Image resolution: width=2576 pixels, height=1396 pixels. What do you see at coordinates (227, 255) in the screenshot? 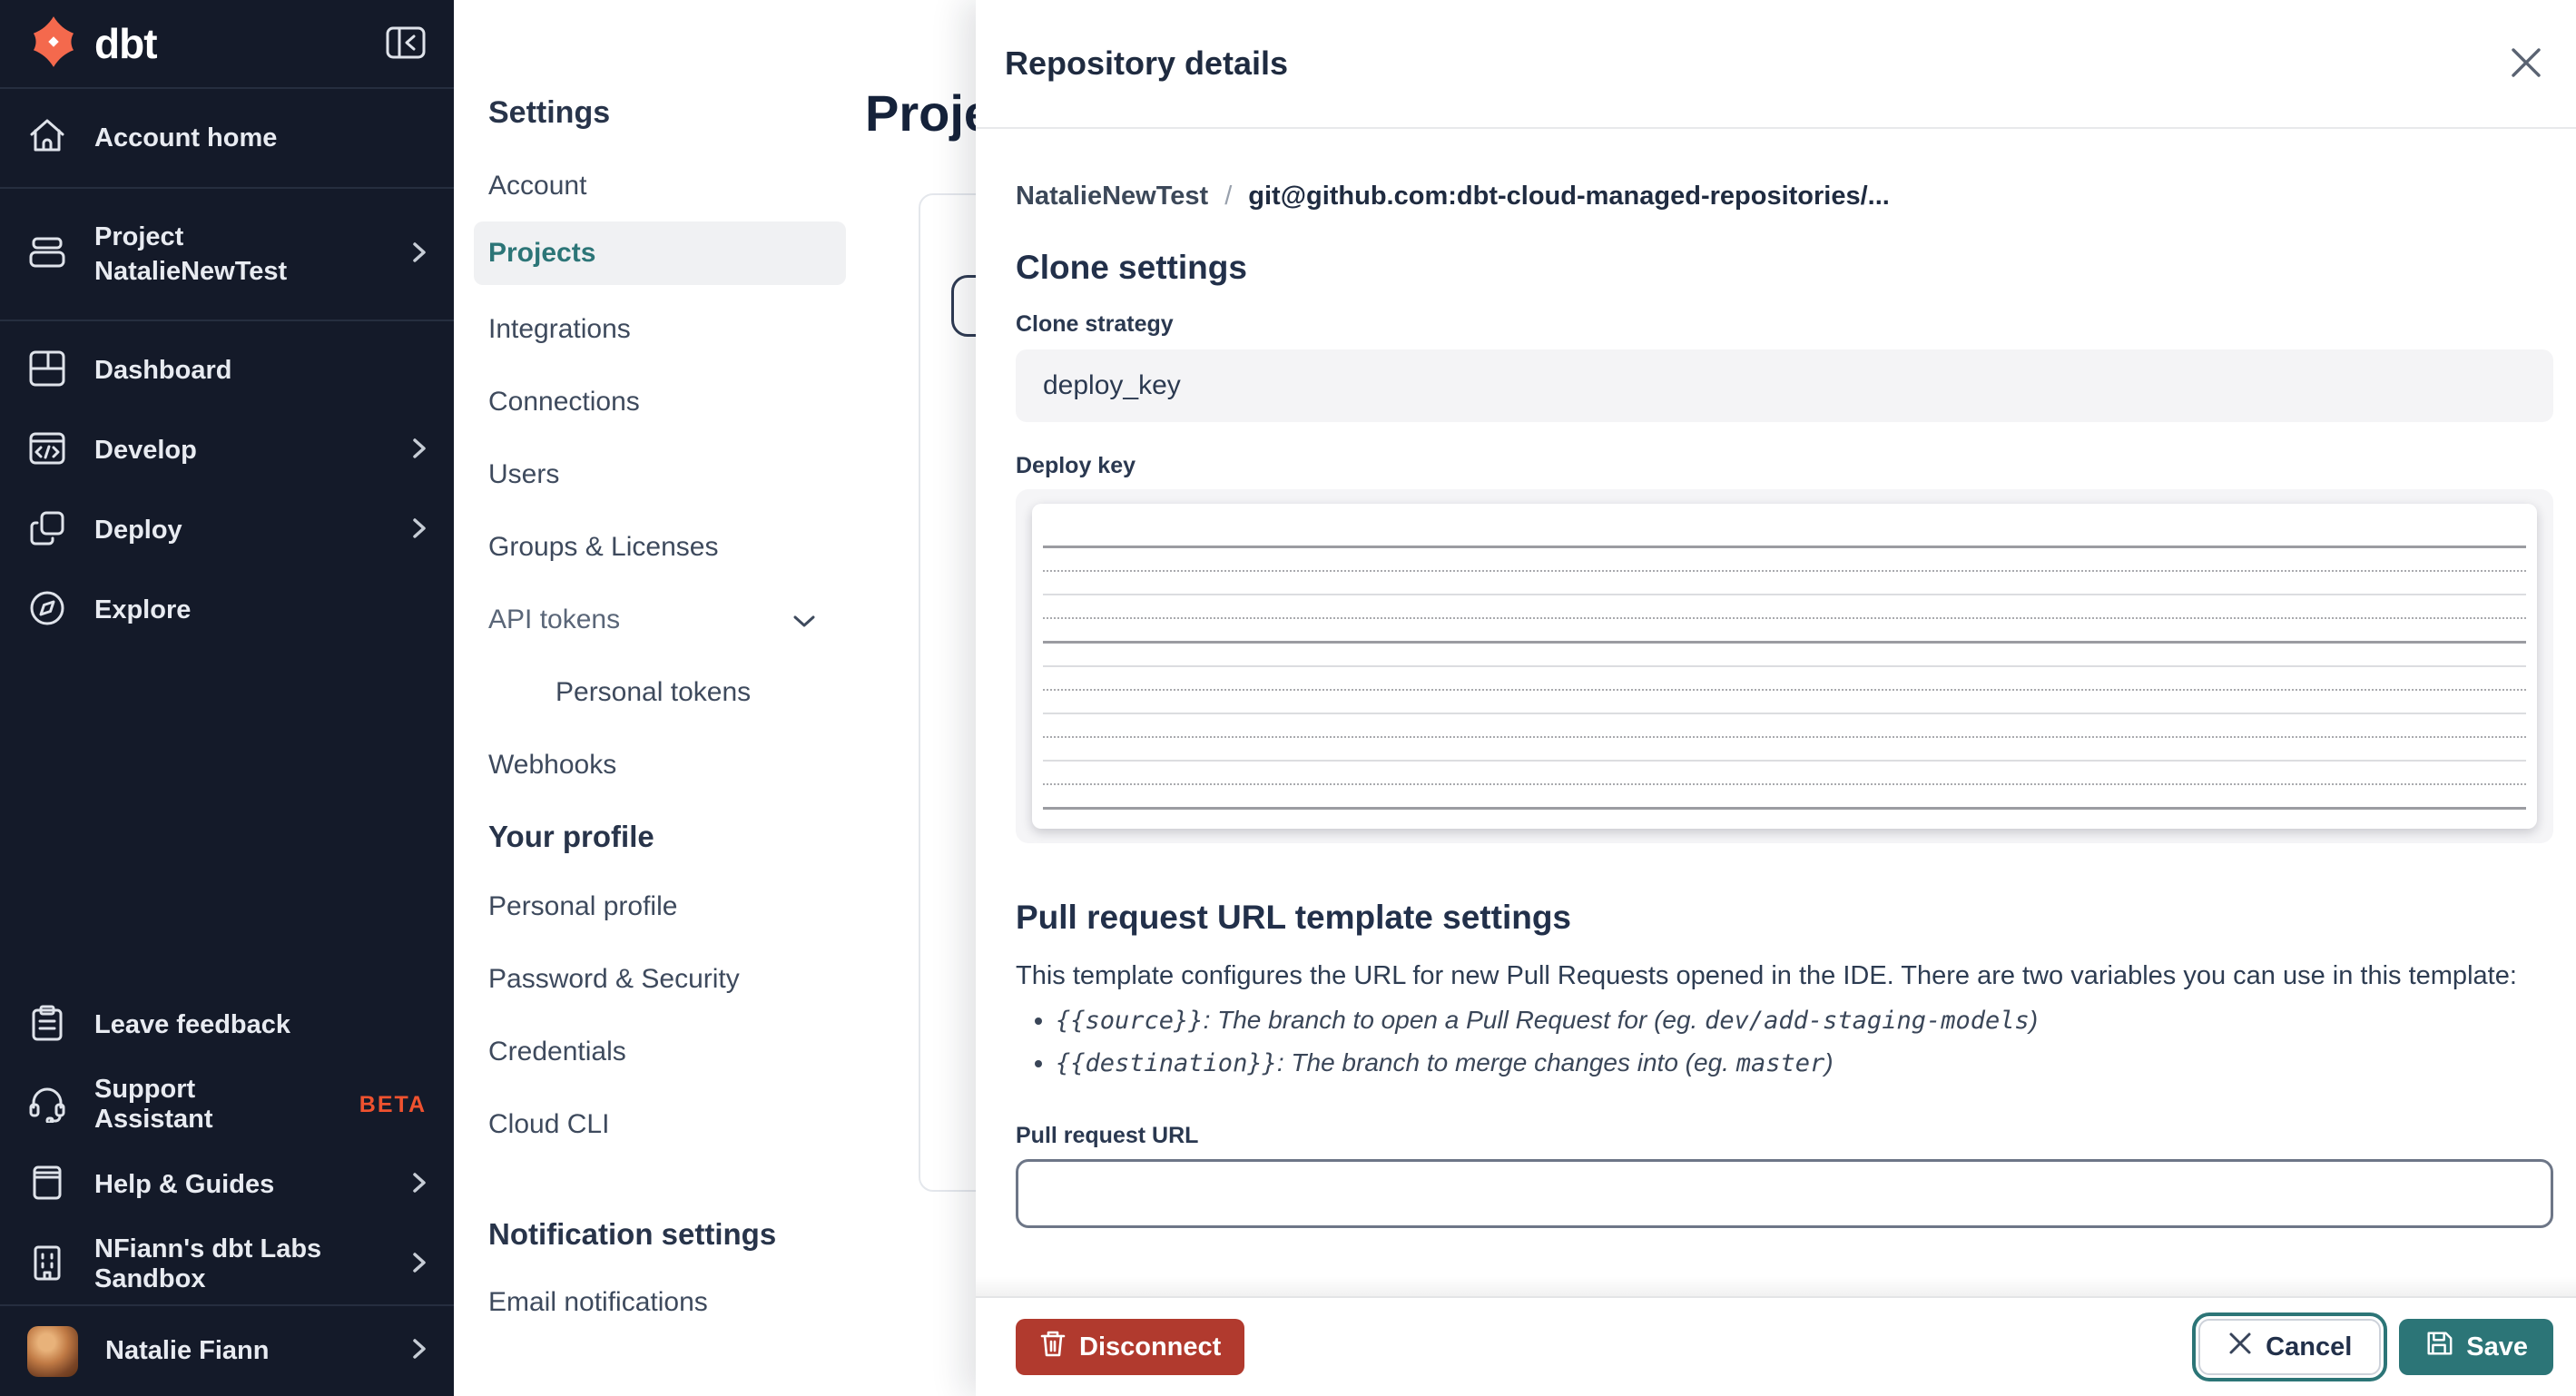
I see `sidebar-item-project: Project NatalieNewTest` at bounding box center [227, 255].